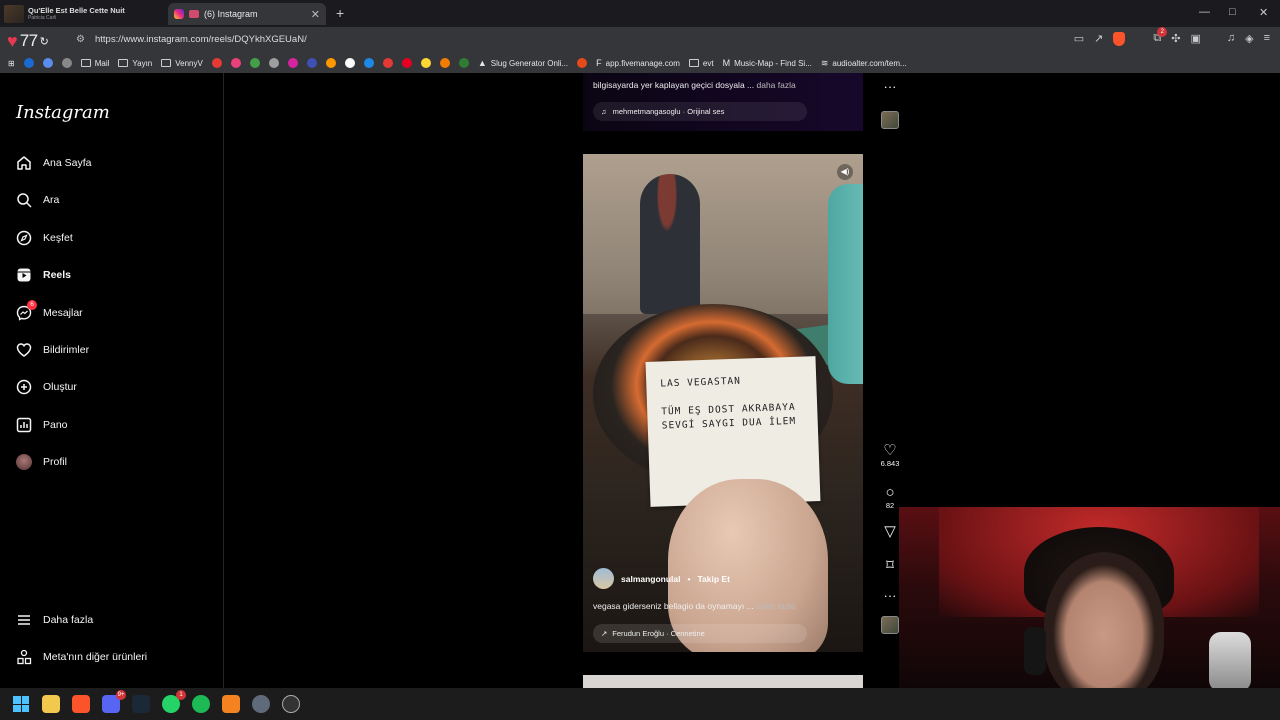  Describe the element at coordinates (60, 386) in the screenshot. I see `sidebar-item-label: Oluştur` at that location.